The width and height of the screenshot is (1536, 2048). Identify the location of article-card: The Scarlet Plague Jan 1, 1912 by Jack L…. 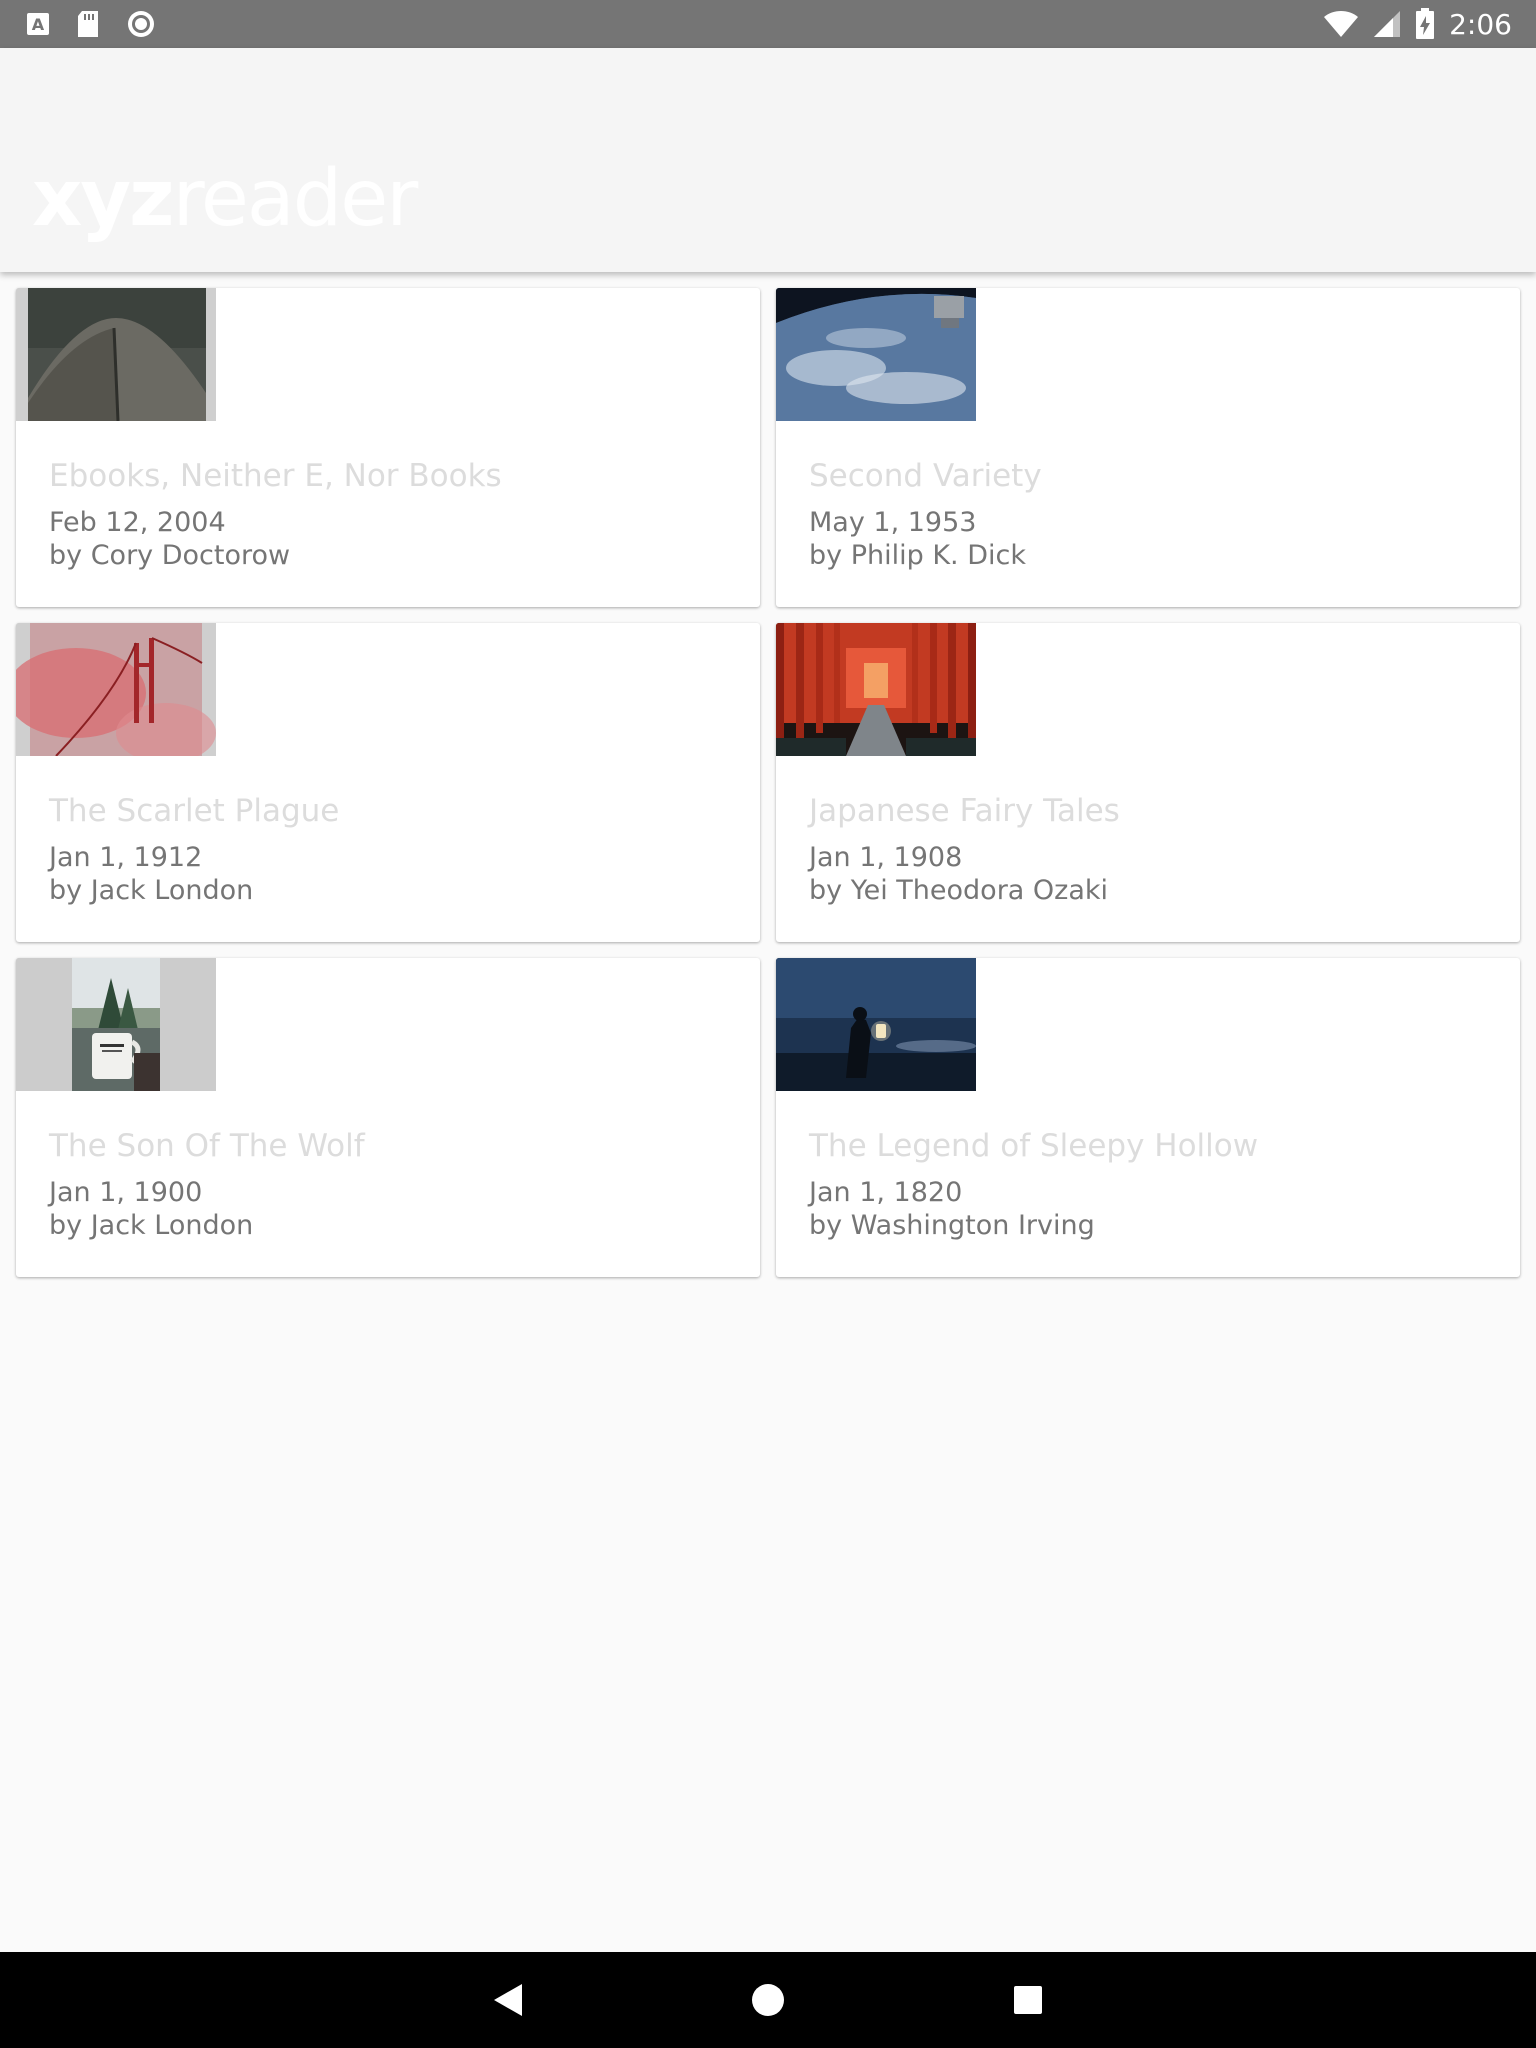
(388, 782).